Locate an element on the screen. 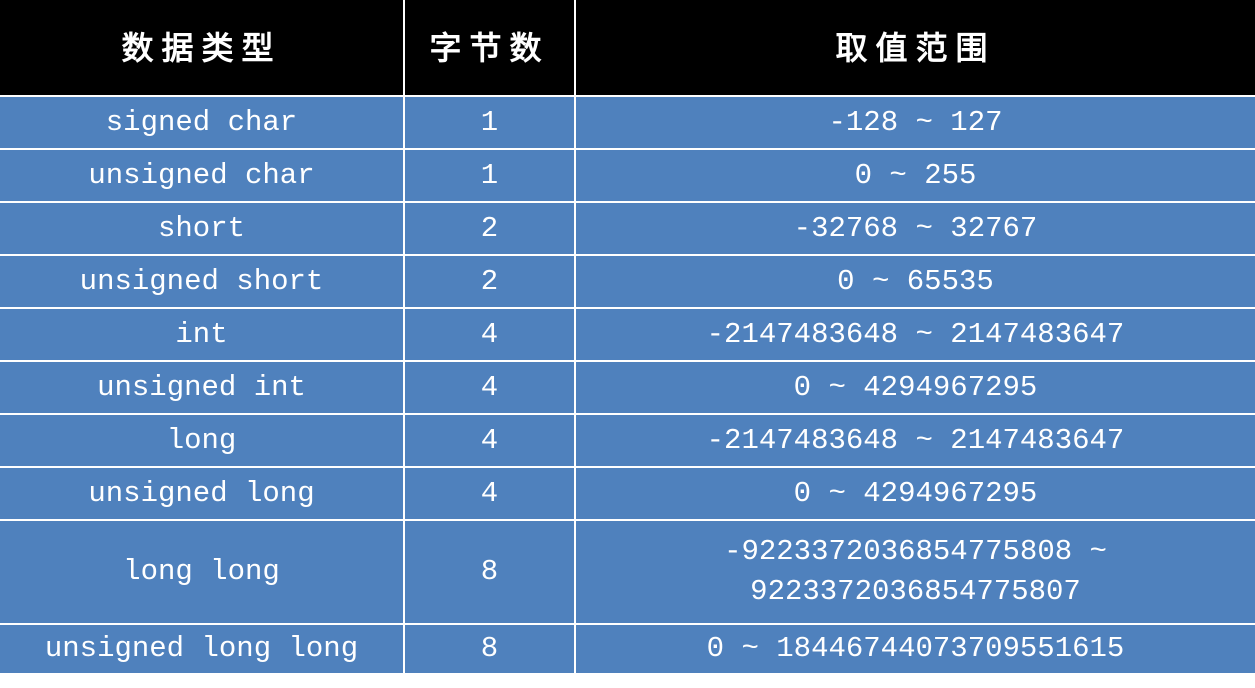 Image resolution: width=1255 pixels, height=688 pixels. cell-range: 0 ~ 255 is located at coordinates (915, 175).